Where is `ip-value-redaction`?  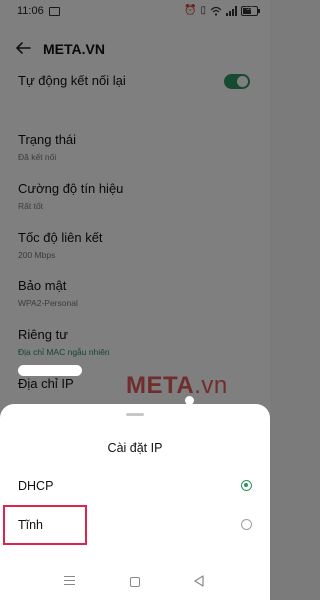 ip-value-redaction is located at coordinates (50, 370).